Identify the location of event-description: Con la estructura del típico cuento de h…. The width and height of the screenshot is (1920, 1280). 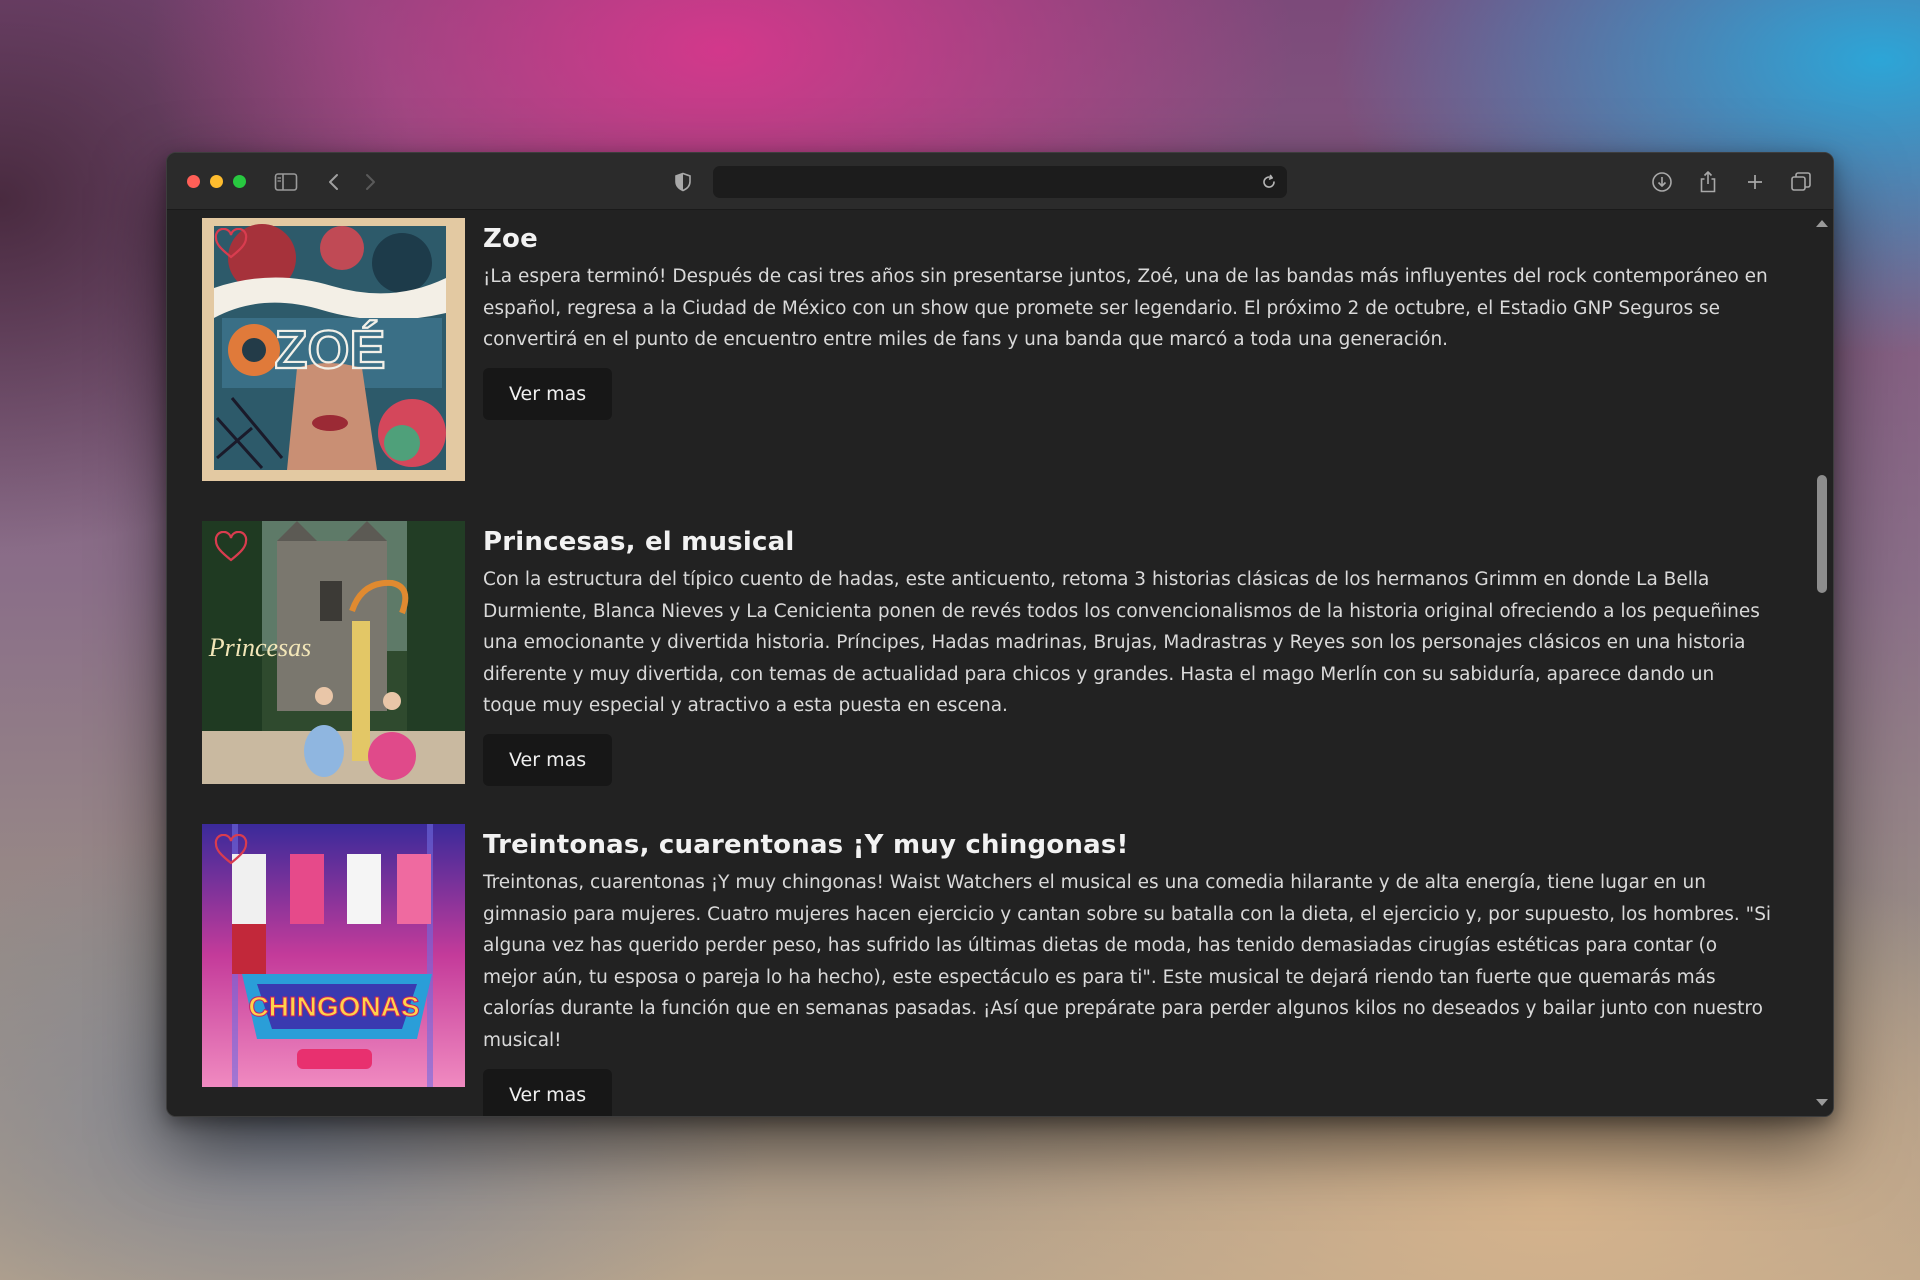
(1121, 643).